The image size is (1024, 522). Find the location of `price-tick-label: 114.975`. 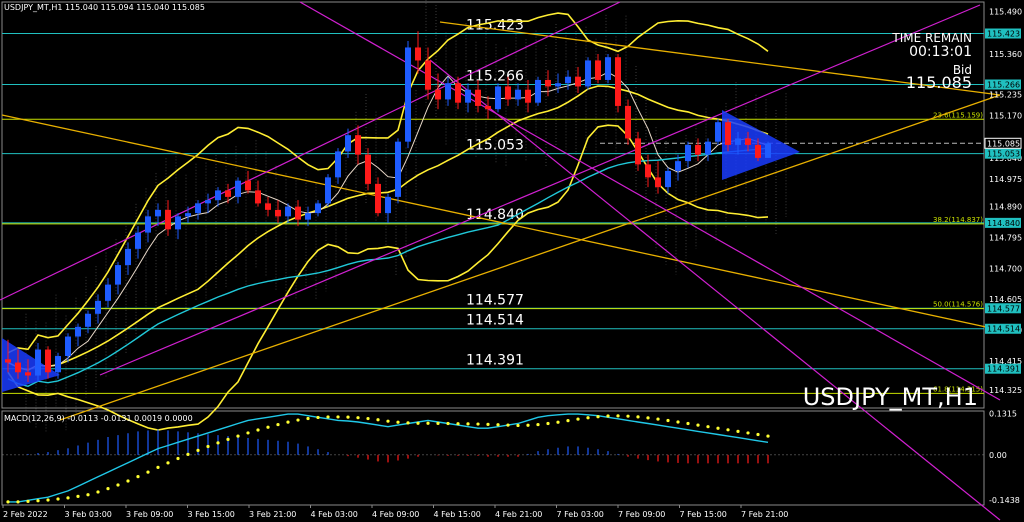

price-tick-label: 114.975 is located at coordinates (1005, 179).